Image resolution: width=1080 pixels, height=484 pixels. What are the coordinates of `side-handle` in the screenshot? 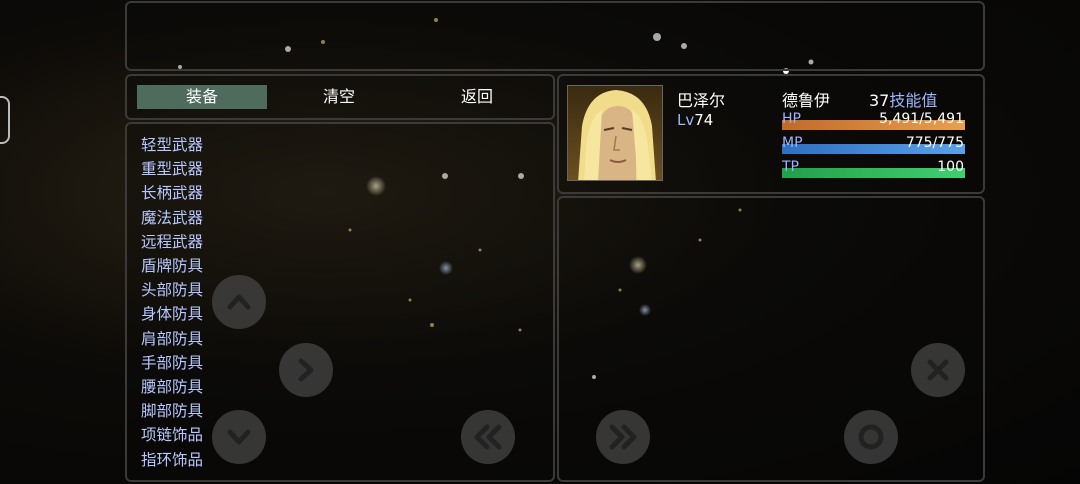 It's located at (5, 120).